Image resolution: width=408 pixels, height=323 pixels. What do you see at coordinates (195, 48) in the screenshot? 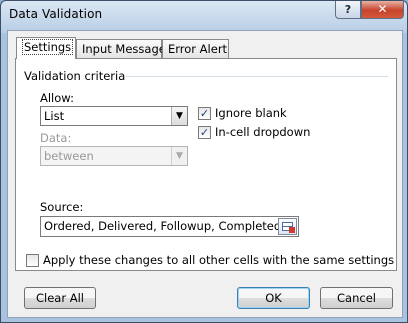
I see `tab-error-alert: Error Alert` at bounding box center [195, 48].